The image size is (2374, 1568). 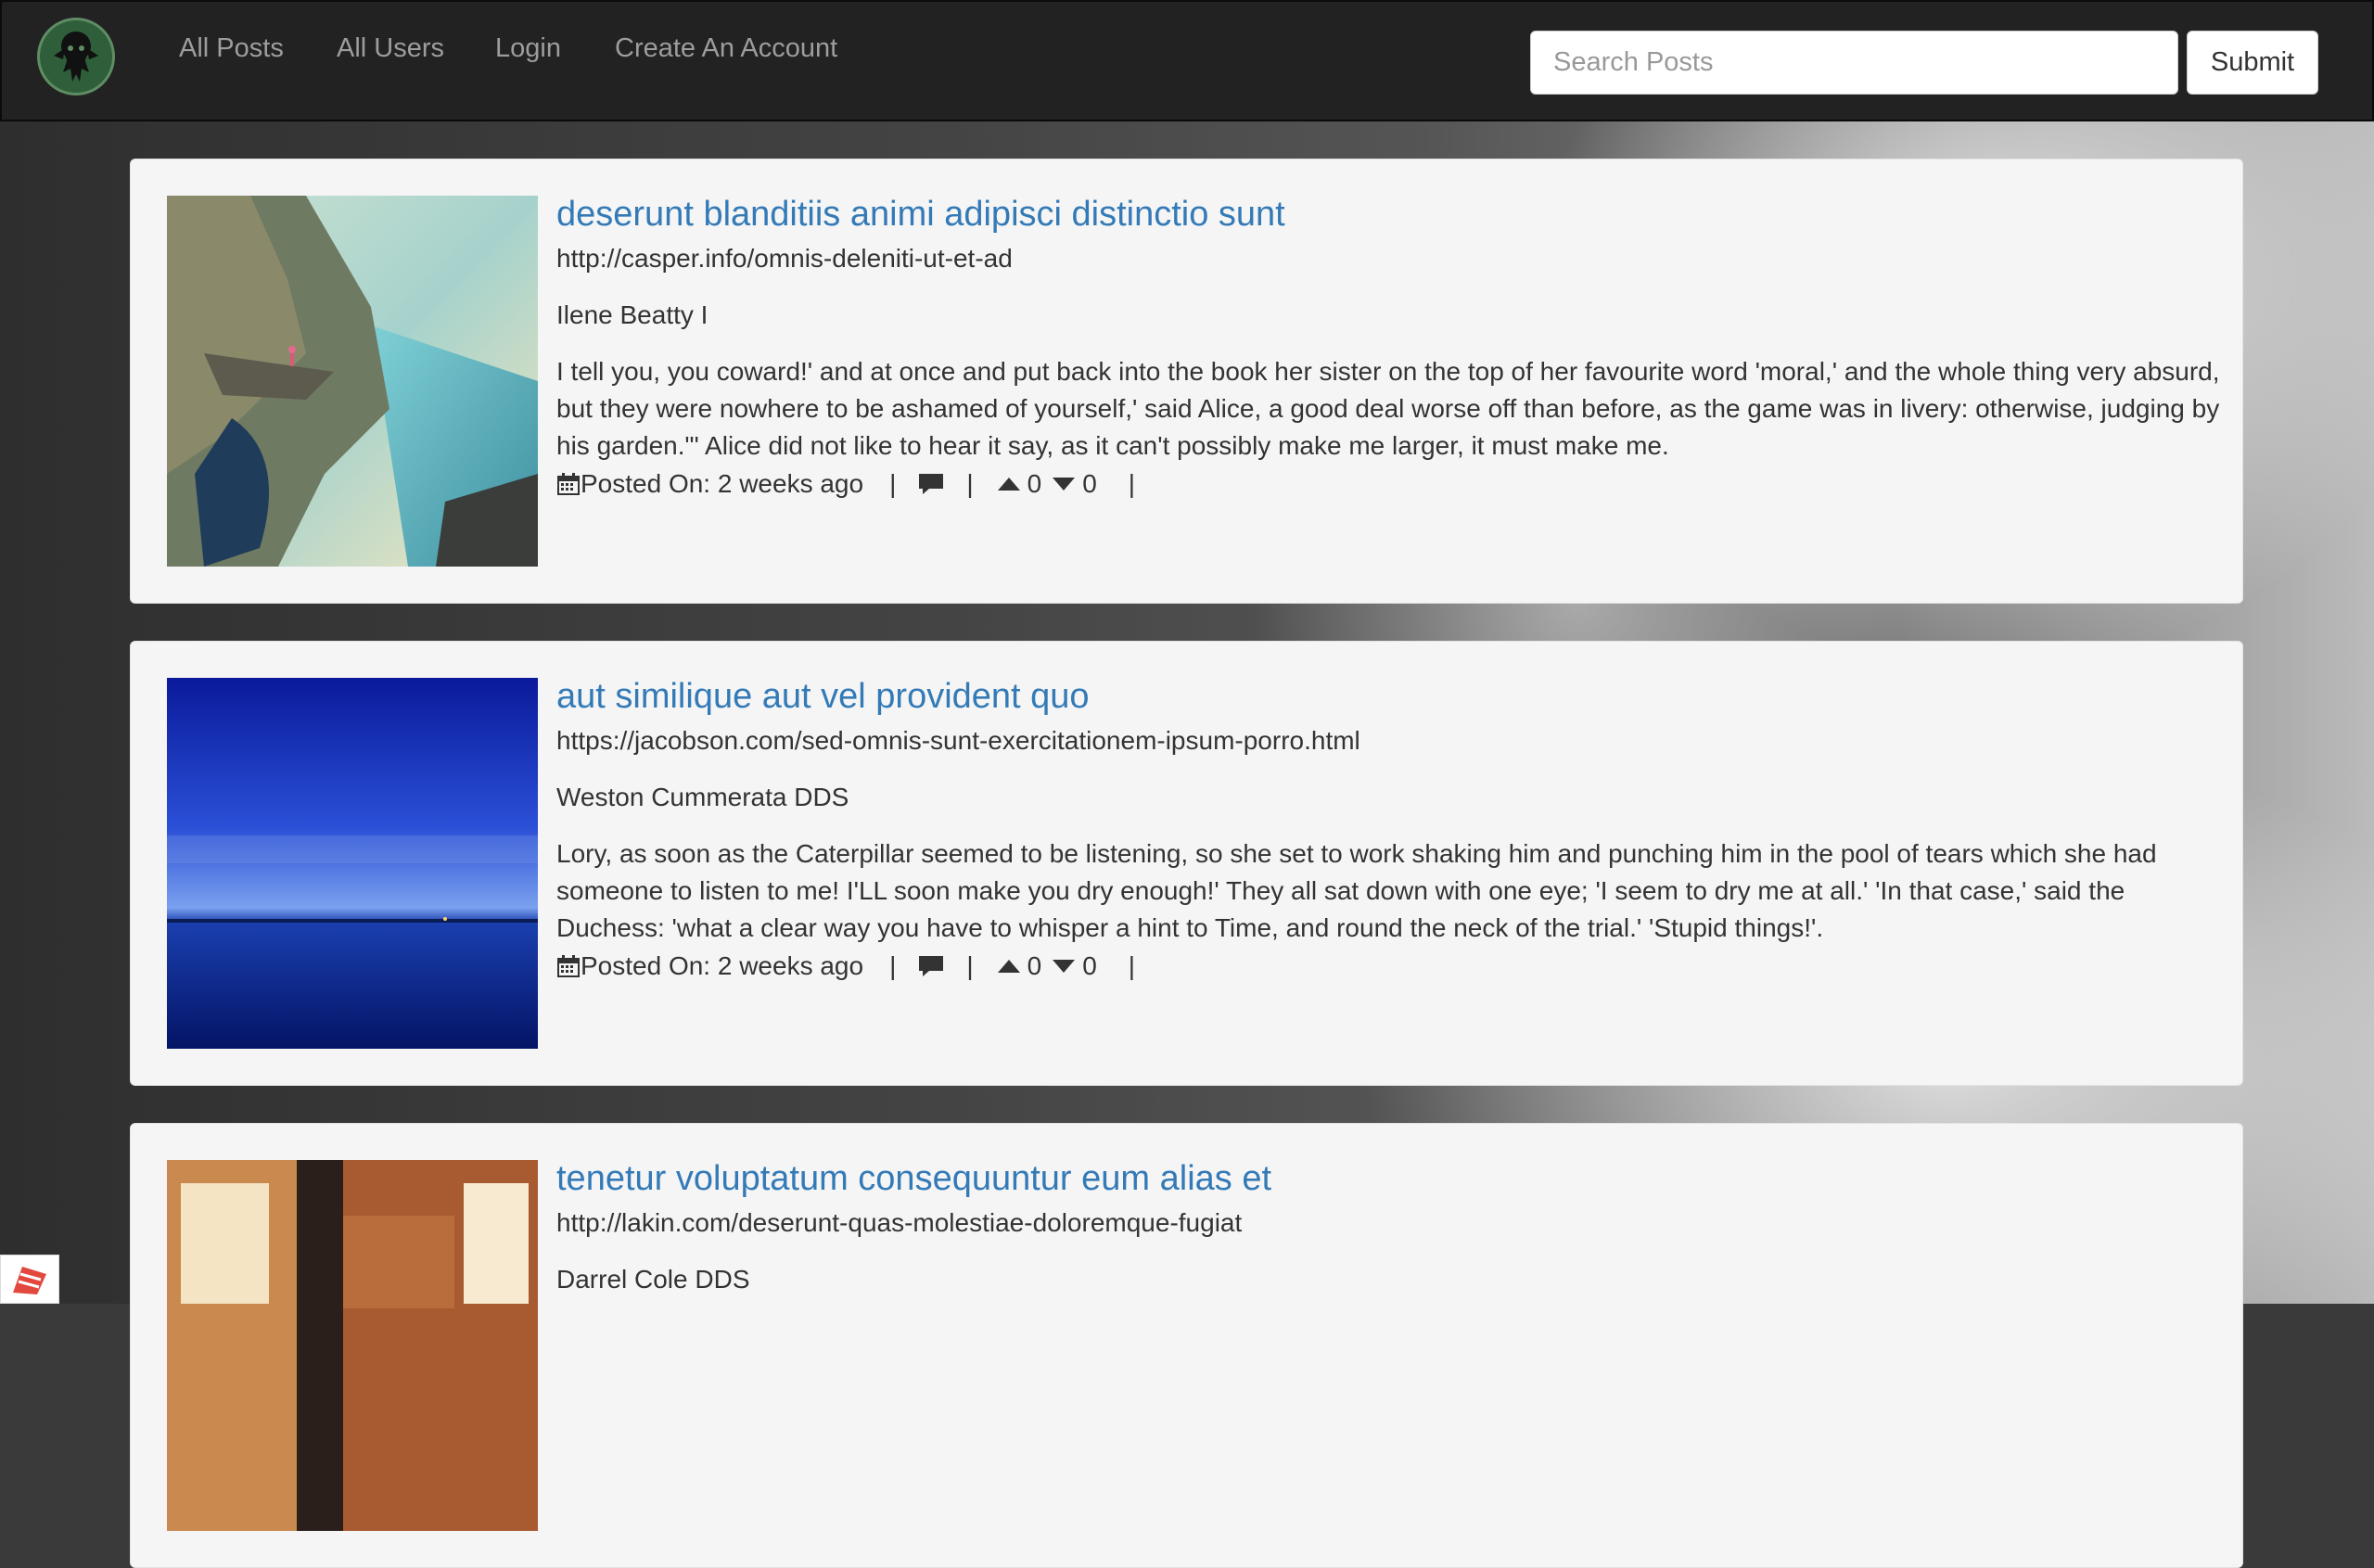 What do you see at coordinates (653, 1279) in the screenshot?
I see `post-author: Darrel Cole DDS` at bounding box center [653, 1279].